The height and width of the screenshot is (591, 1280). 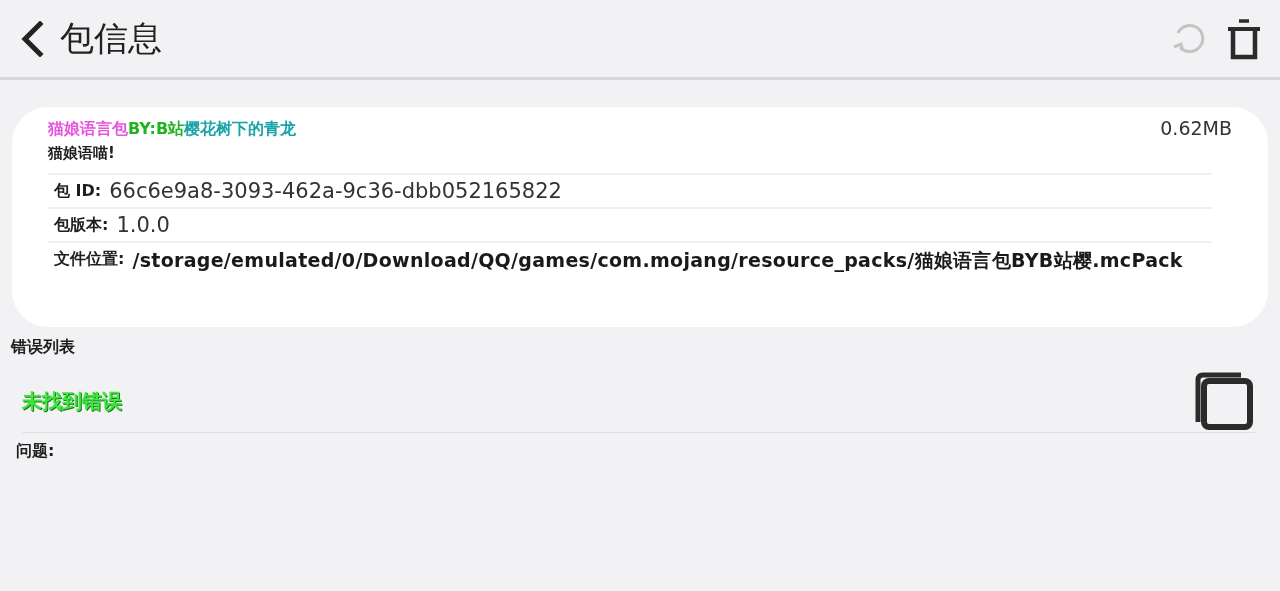 I want to click on status-text: 未找到错误, so click(x=72, y=401).